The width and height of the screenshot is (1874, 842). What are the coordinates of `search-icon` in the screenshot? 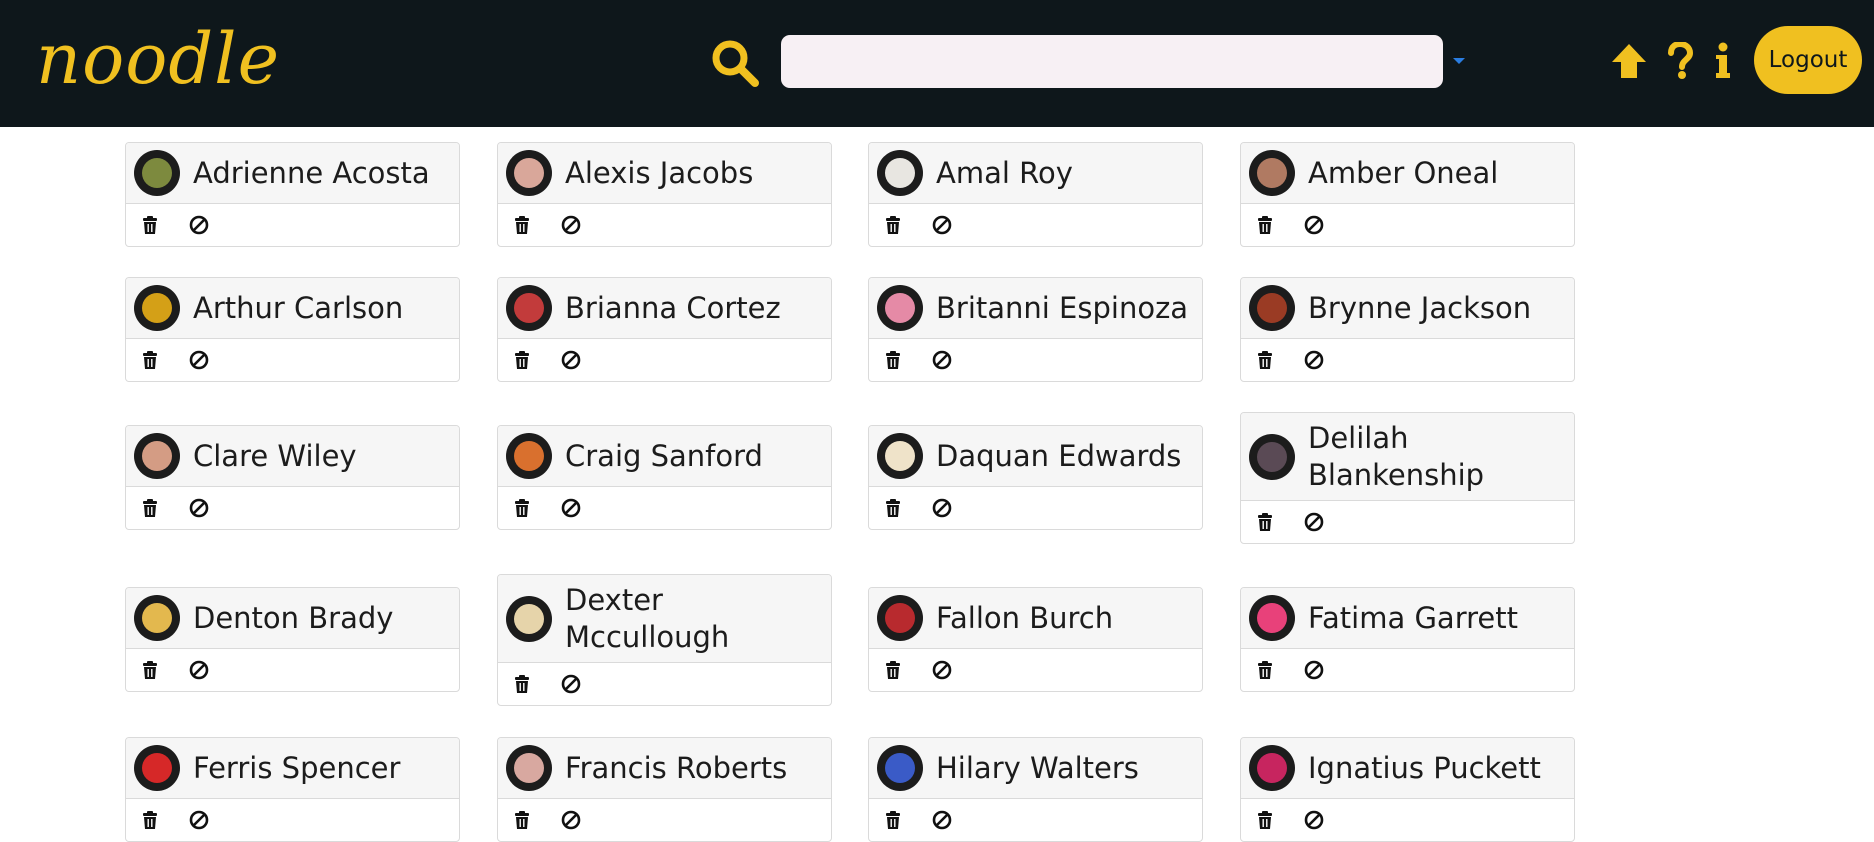 It's located at (735, 63).